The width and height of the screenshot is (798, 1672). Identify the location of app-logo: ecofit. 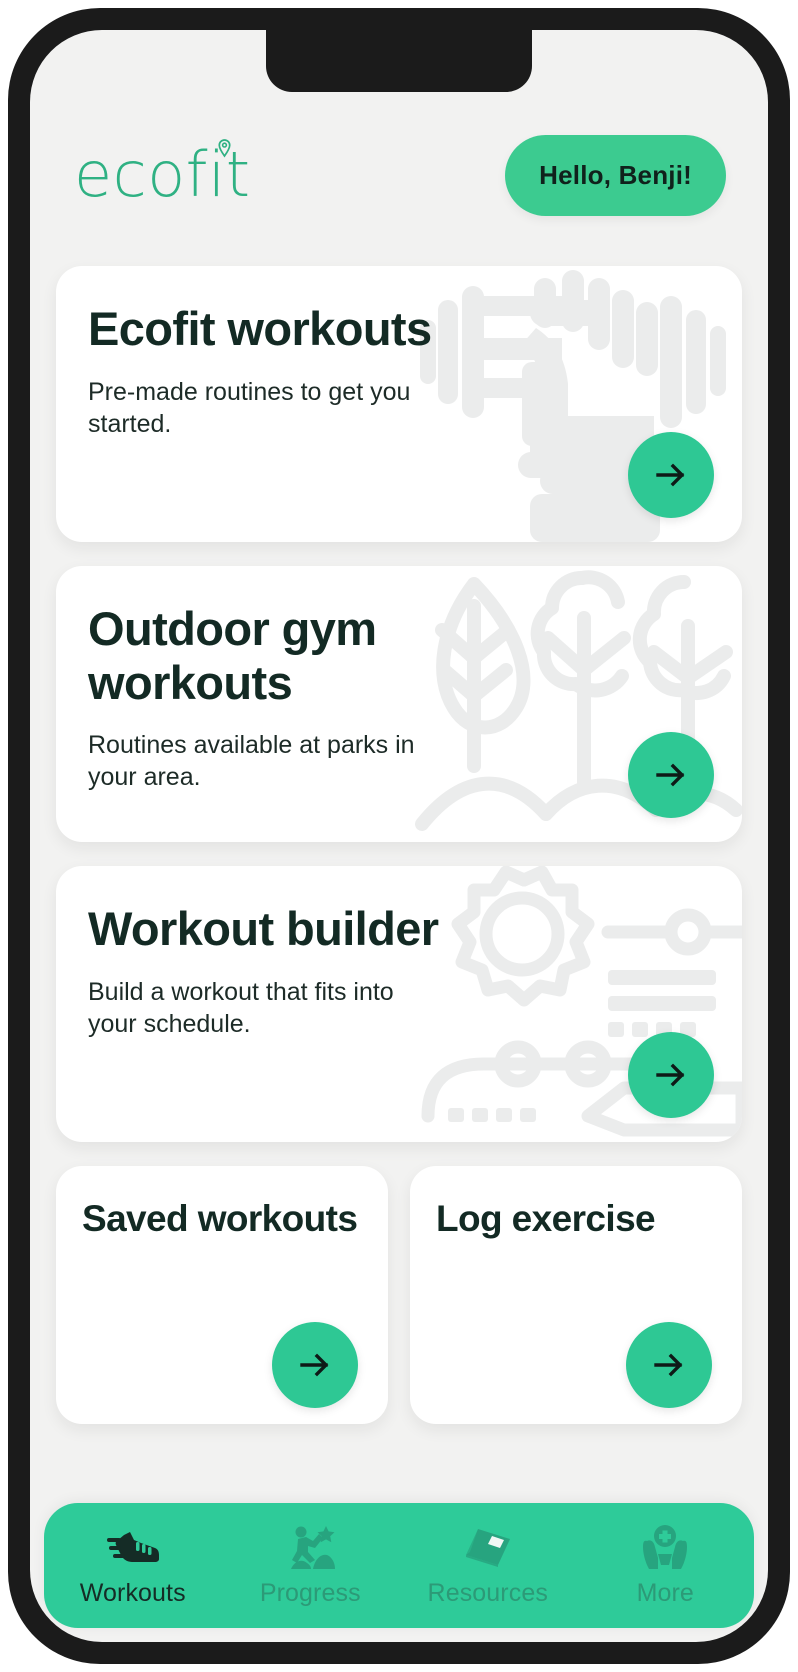
(162, 172).